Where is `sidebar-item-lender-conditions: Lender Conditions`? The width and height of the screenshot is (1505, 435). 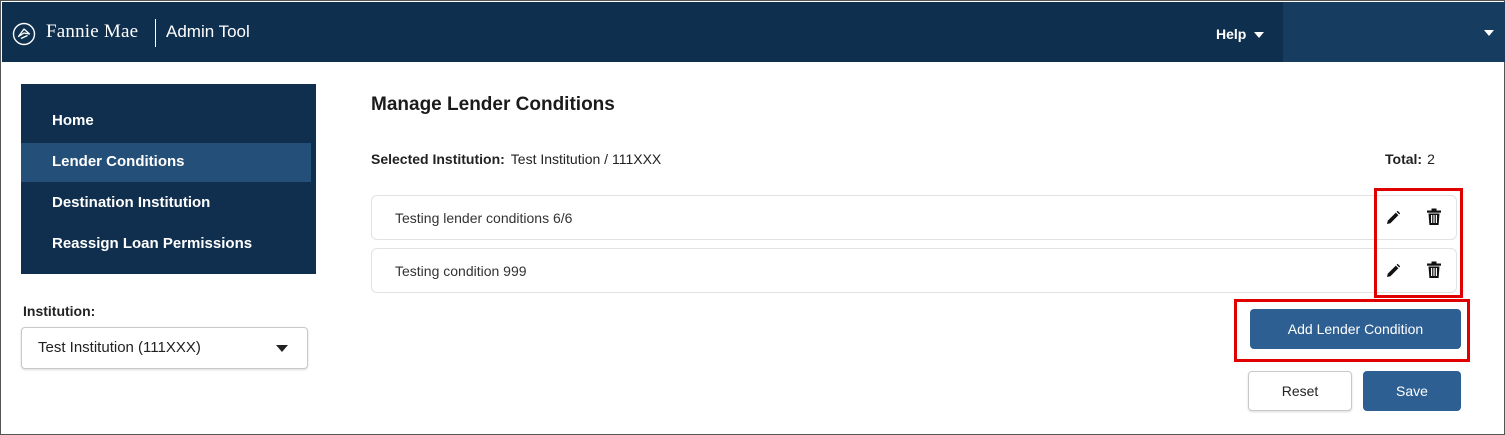 sidebar-item-lender-conditions: Lender Conditions is located at coordinates (166, 162).